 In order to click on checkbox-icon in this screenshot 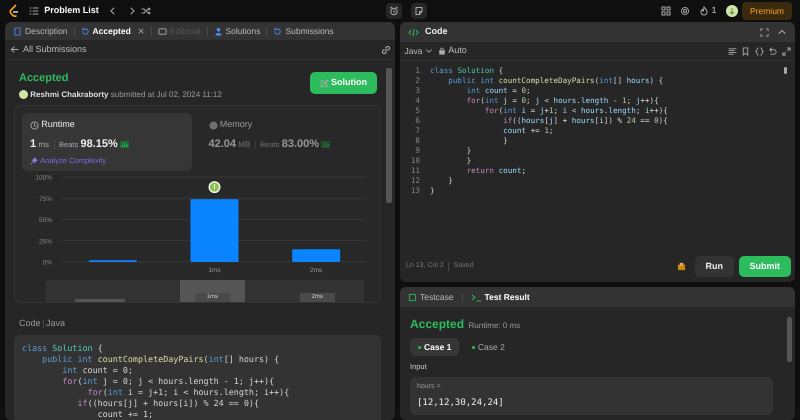, I will do `click(412, 297)`.